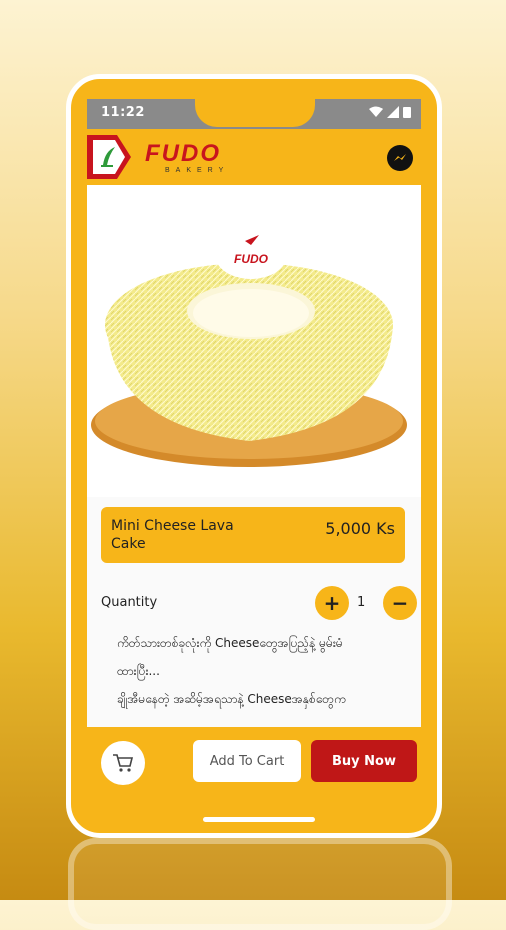  What do you see at coordinates (197, 170) in the screenshot?
I see `brand-subtitle: BAKERY` at bounding box center [197, 170].